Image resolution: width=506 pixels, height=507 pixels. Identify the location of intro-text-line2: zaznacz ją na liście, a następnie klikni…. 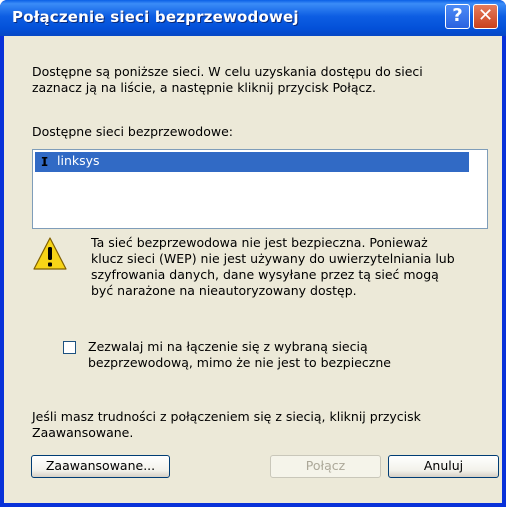
(204, 87).